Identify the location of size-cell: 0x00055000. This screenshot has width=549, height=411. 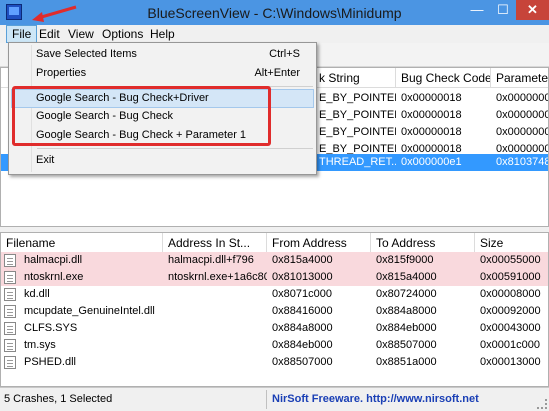
(510, 260).